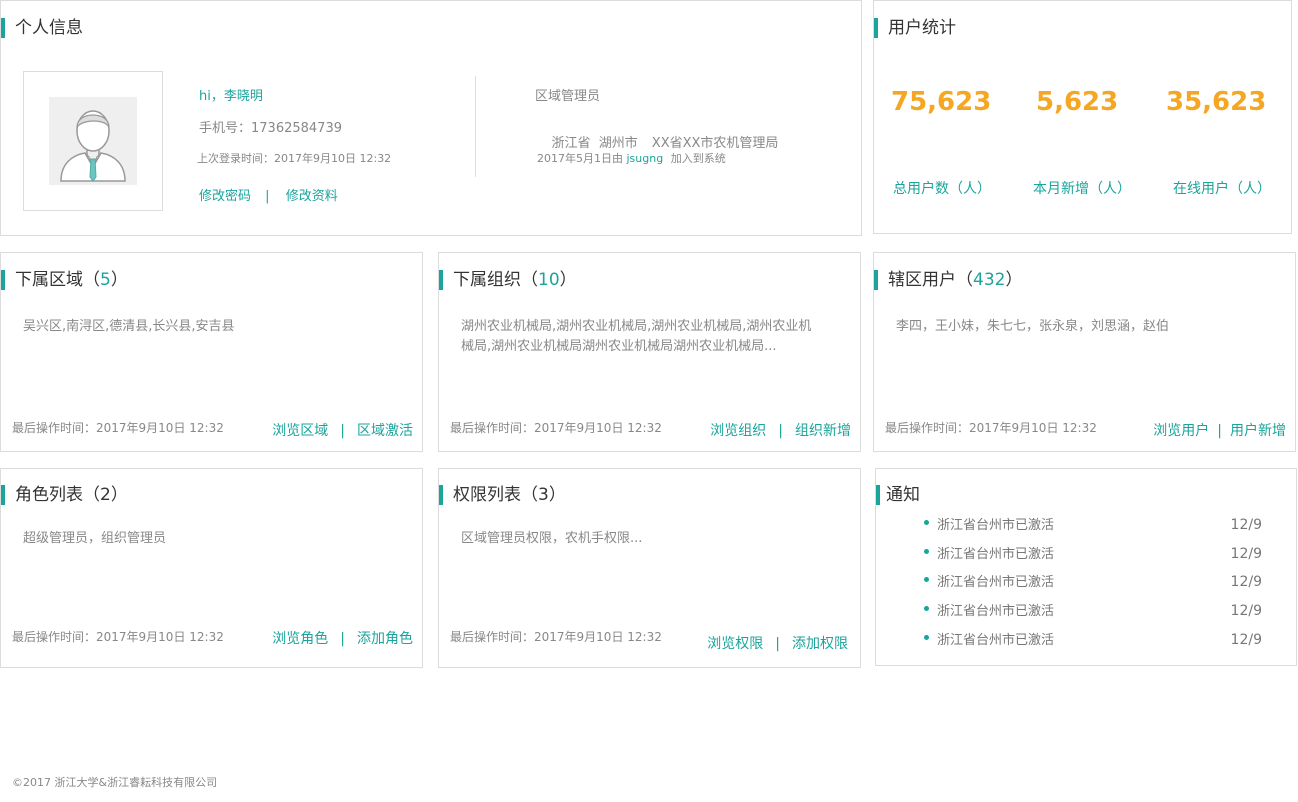 The height and width of the screenshot is (802, 1298). I want to click on avatar, so click(93, 141).